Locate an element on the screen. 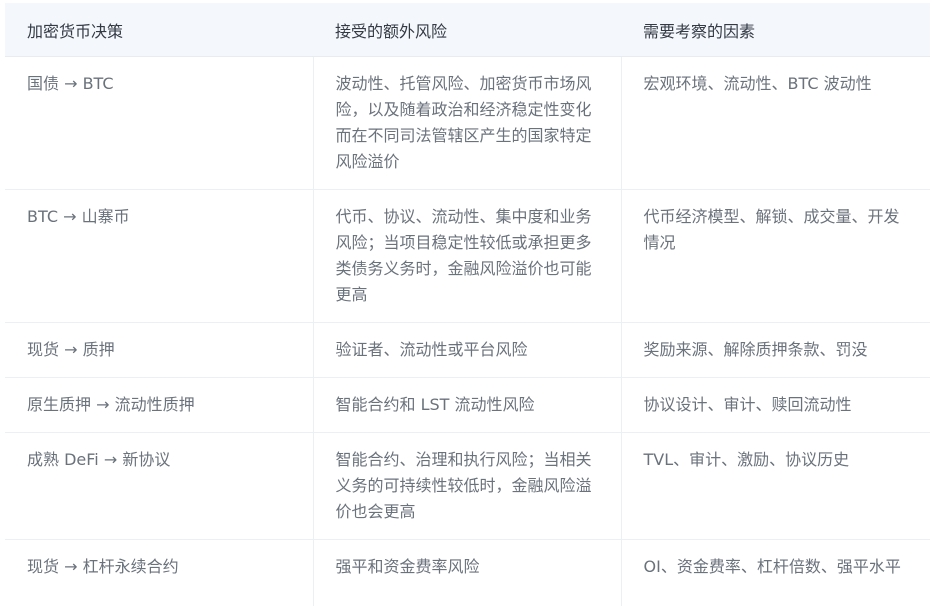 The height and width of the screenshot is (606, 932). cell-decision: 成熟 DeFi → 新协议 is located at coordinates (159, 486).